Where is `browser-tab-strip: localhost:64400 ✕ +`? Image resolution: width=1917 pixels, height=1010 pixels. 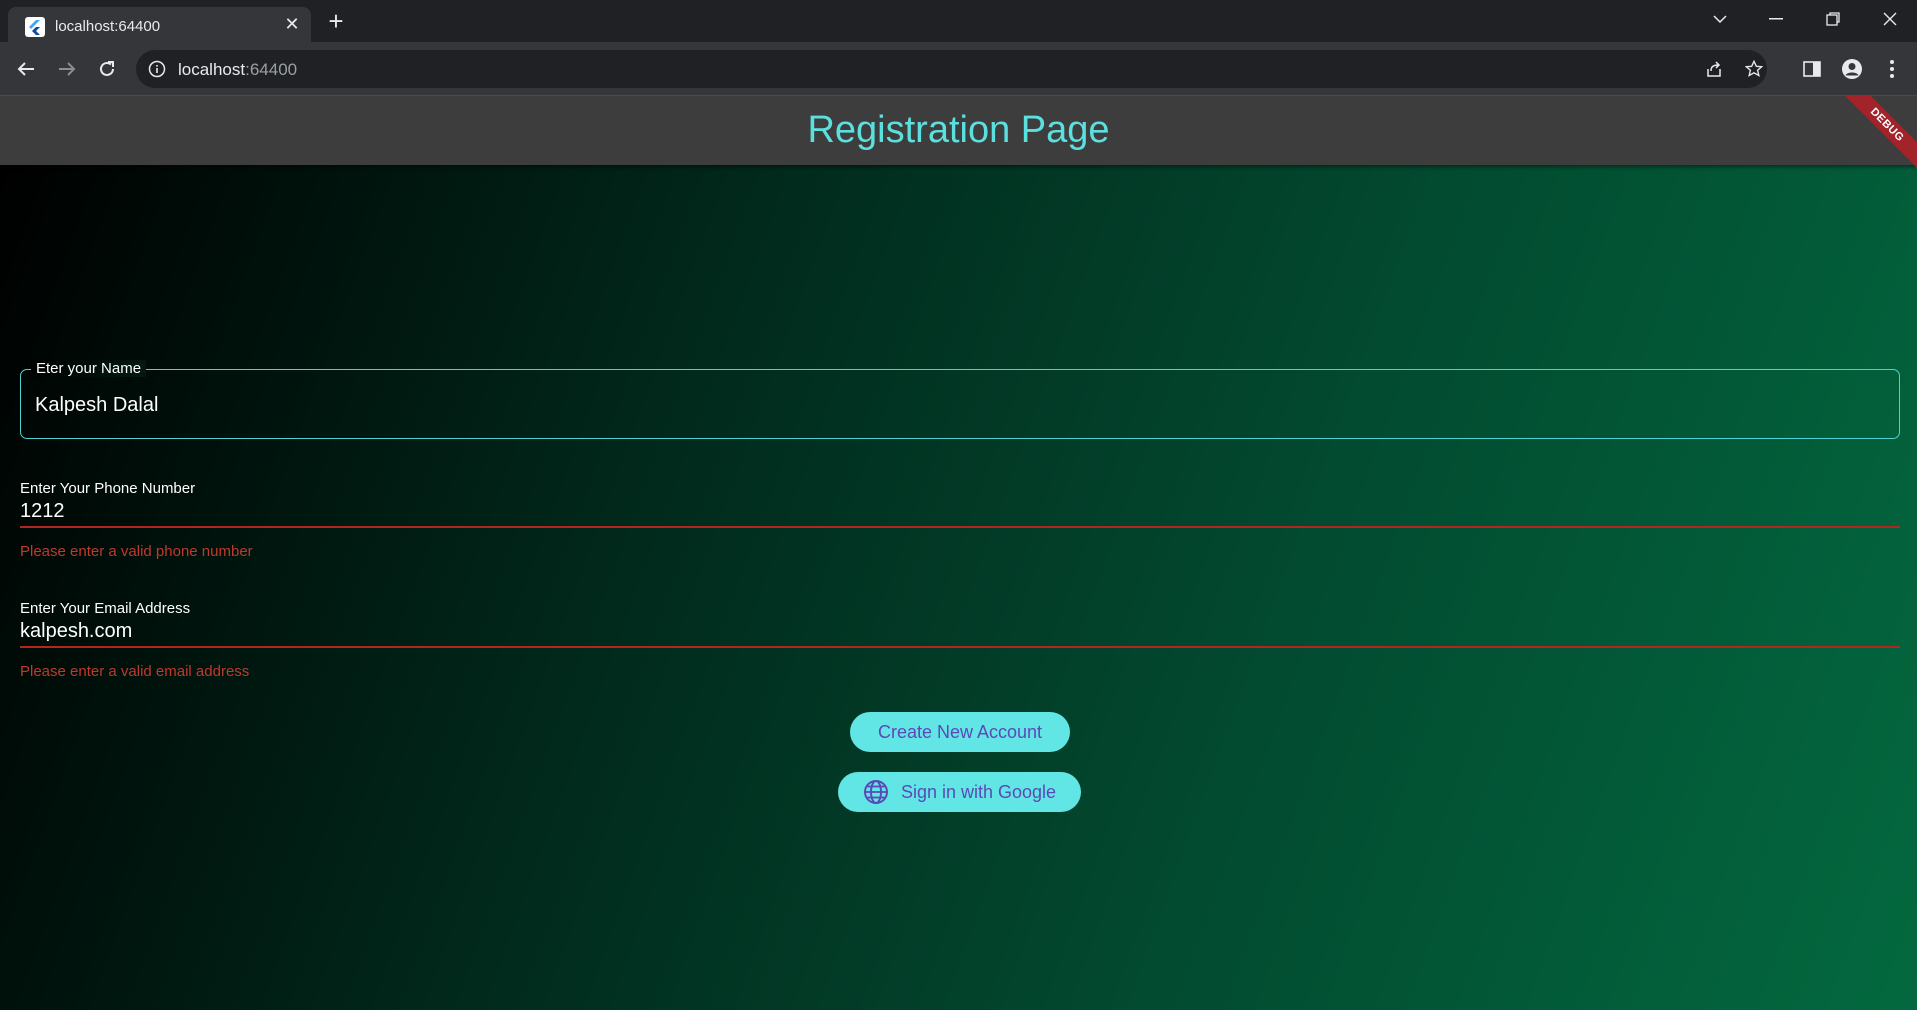
browser-tab-strip: localhost:64400 ✕ + is located at coordinates (958, 21).